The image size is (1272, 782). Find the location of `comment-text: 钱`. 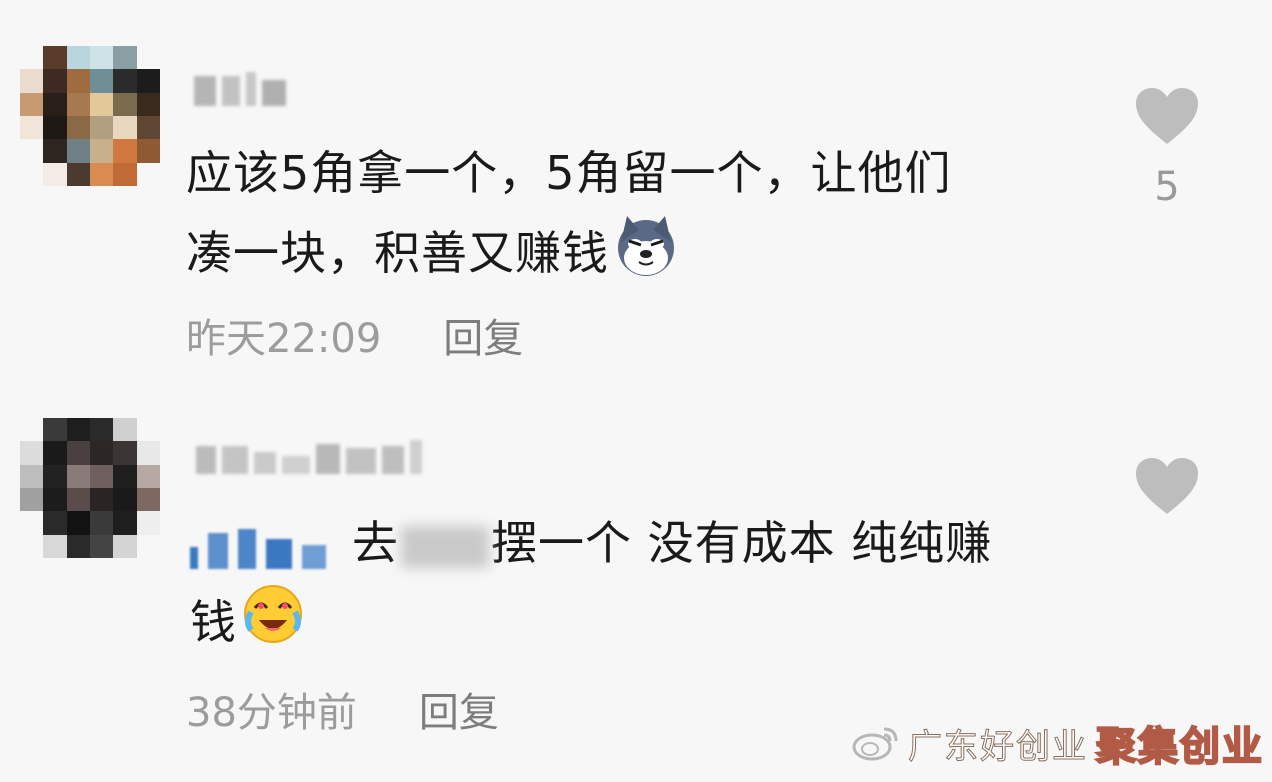

comment-text: 钱 is located at coordinates (213, 622).